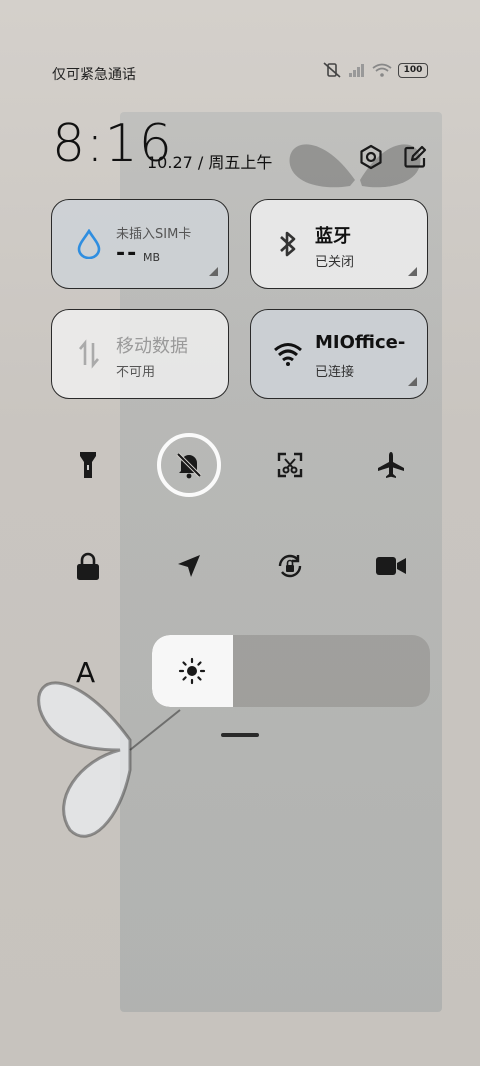 This screenshot has width=480, height=1066. I want to click on location-toggle, so click(189, 566).